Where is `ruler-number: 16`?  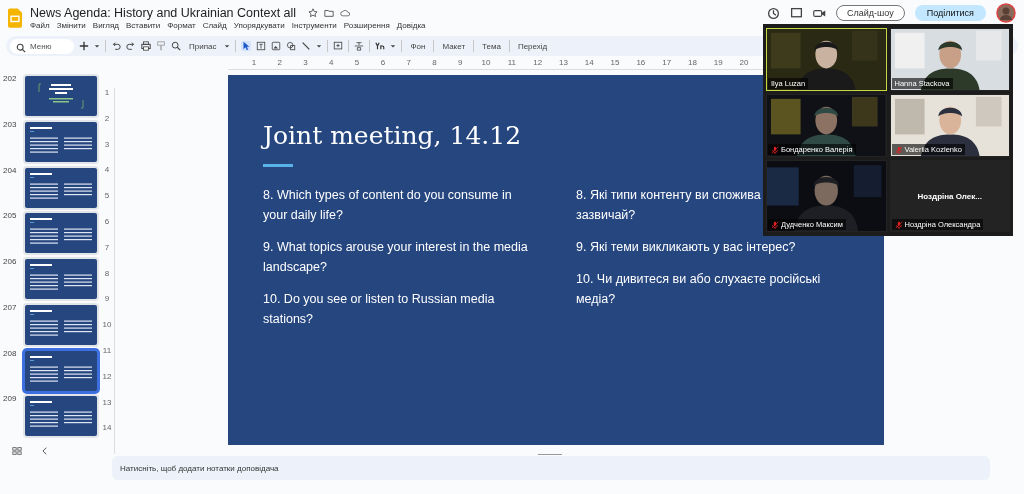 ruler-number: 16 is located at coordinates (641, 63).